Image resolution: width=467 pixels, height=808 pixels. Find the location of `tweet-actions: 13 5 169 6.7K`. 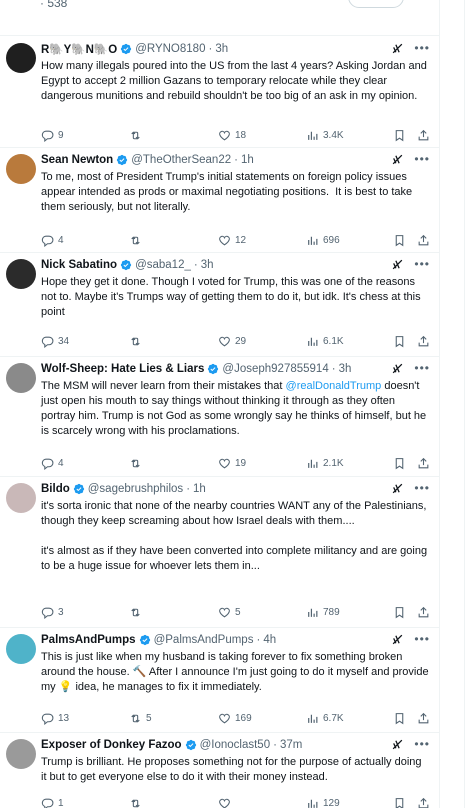

tweet-actions: 13 5 169 6.7K is located at coordinates (235, 718).